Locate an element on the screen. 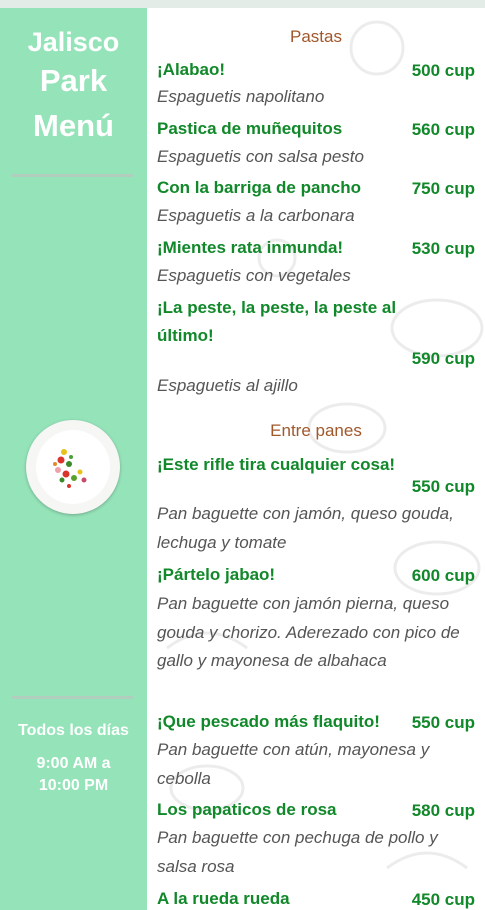  menu-item-name: Los papaticos de rosa is located at coordinates (247, 810).